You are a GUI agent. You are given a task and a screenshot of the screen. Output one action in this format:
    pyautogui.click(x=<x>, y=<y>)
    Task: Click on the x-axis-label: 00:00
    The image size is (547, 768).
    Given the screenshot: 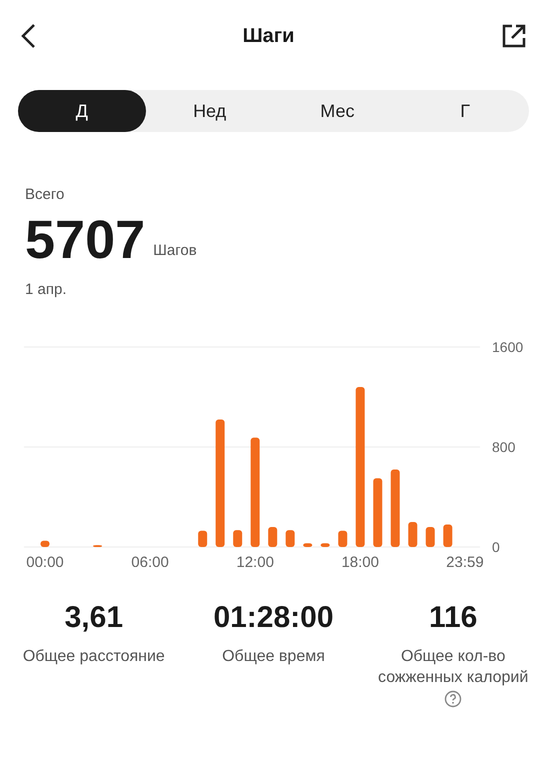 What is the action you would take?
    pyautogui.click(x=45, y=560)
    